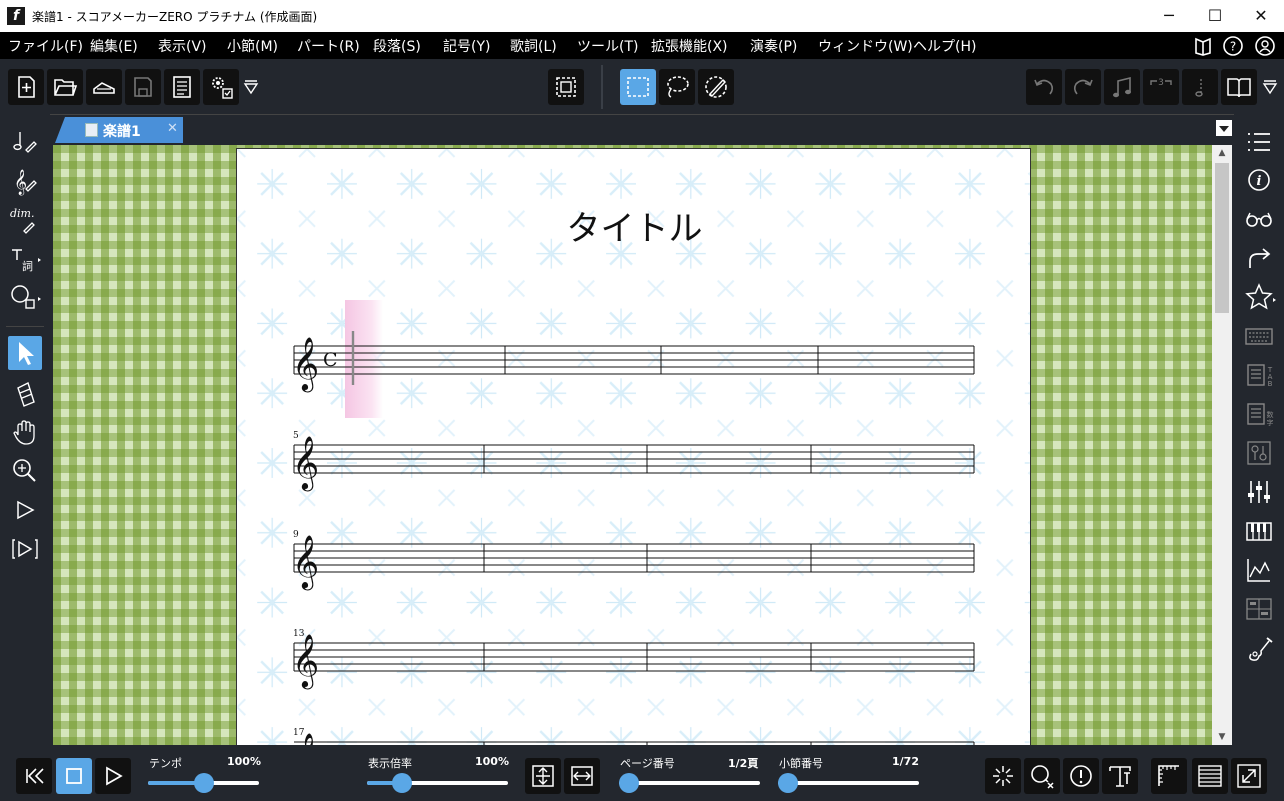  I want to click on pen-select-icon, so click(716, 87).